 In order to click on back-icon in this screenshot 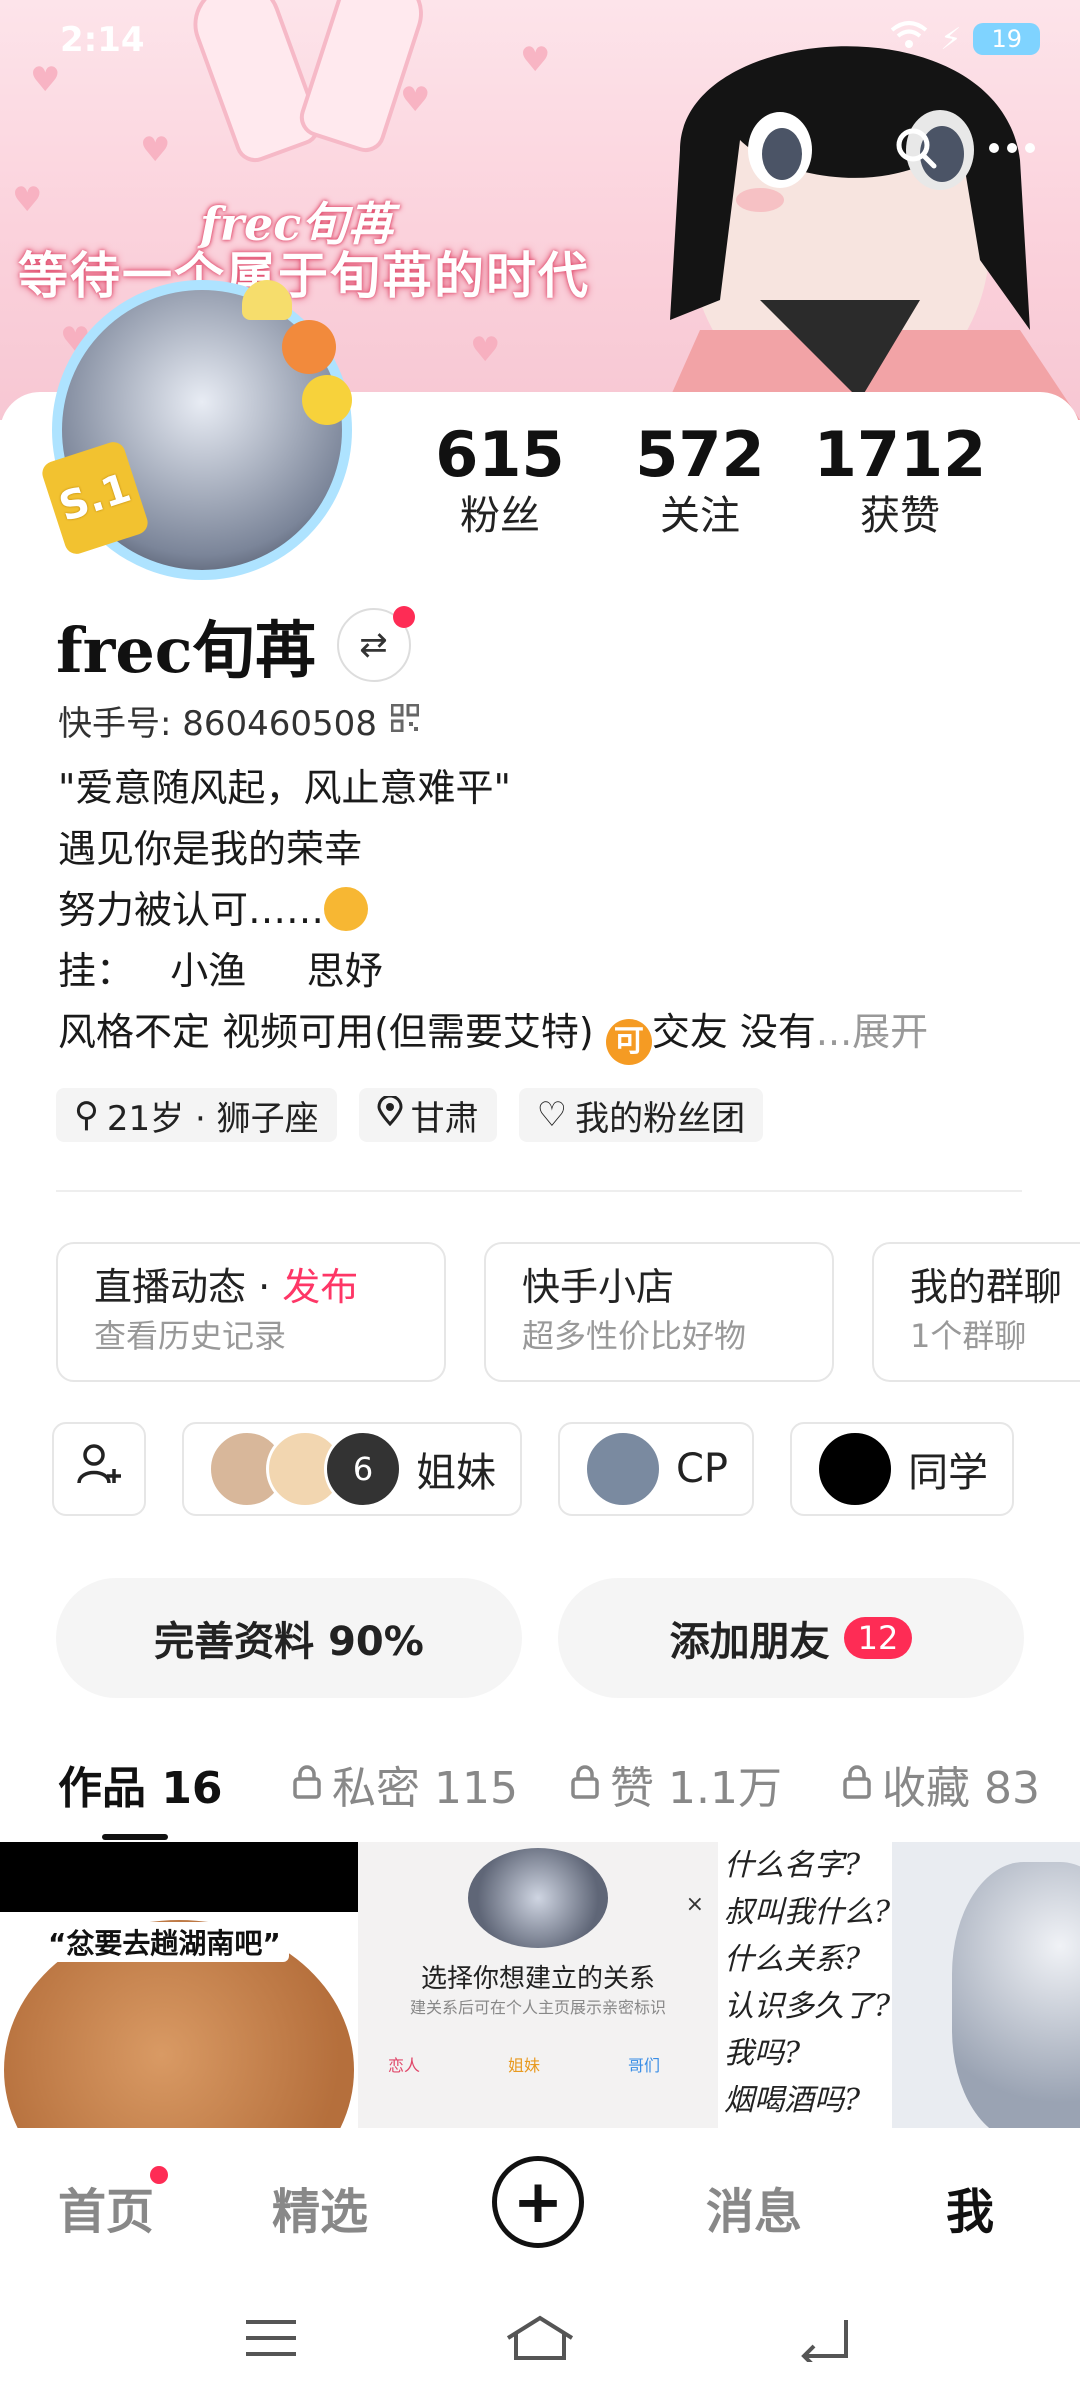, I will do `click(824, 2341)`.